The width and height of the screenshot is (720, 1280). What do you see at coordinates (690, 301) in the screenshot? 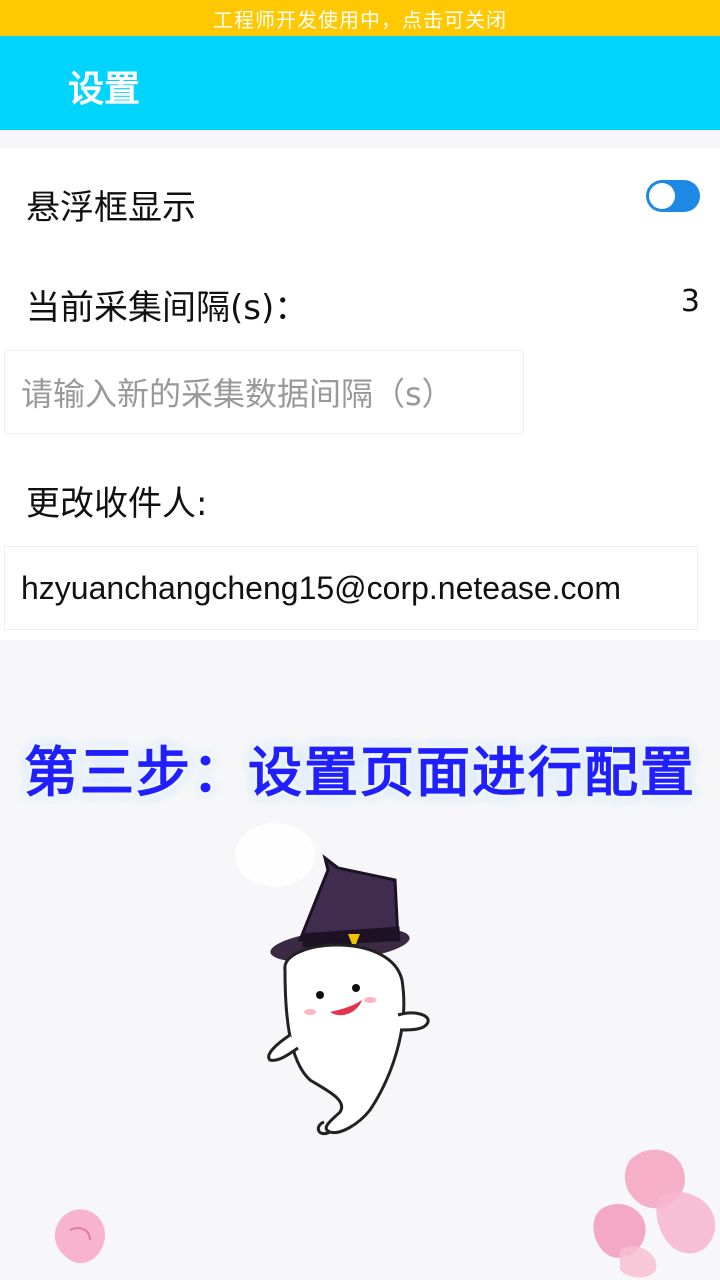
I see `interval-value: 3` at bounding box center [690, 301].